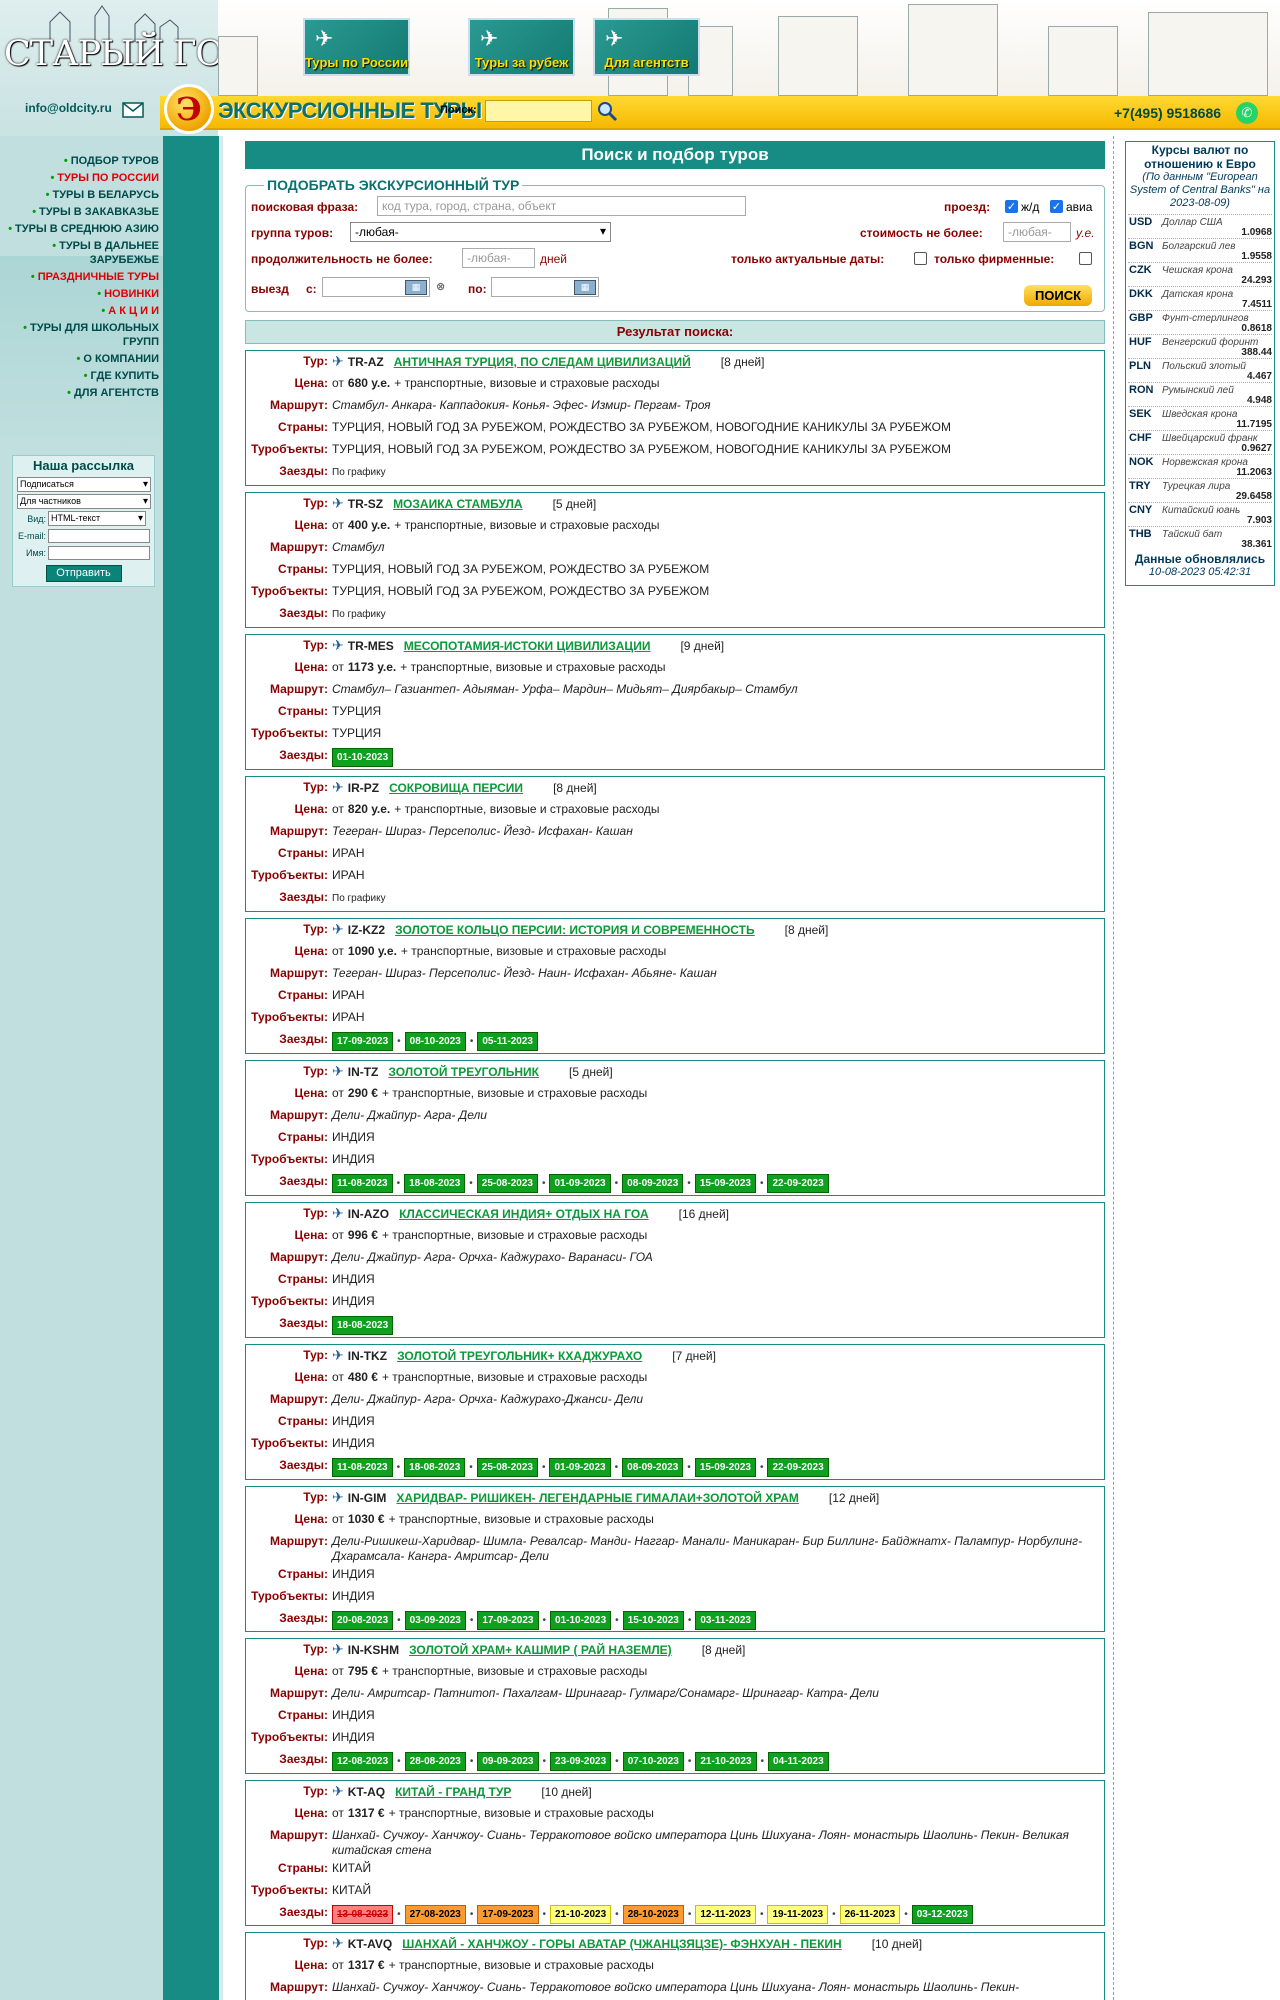  I want to click on circle-logo: Э, so click(189, 109).